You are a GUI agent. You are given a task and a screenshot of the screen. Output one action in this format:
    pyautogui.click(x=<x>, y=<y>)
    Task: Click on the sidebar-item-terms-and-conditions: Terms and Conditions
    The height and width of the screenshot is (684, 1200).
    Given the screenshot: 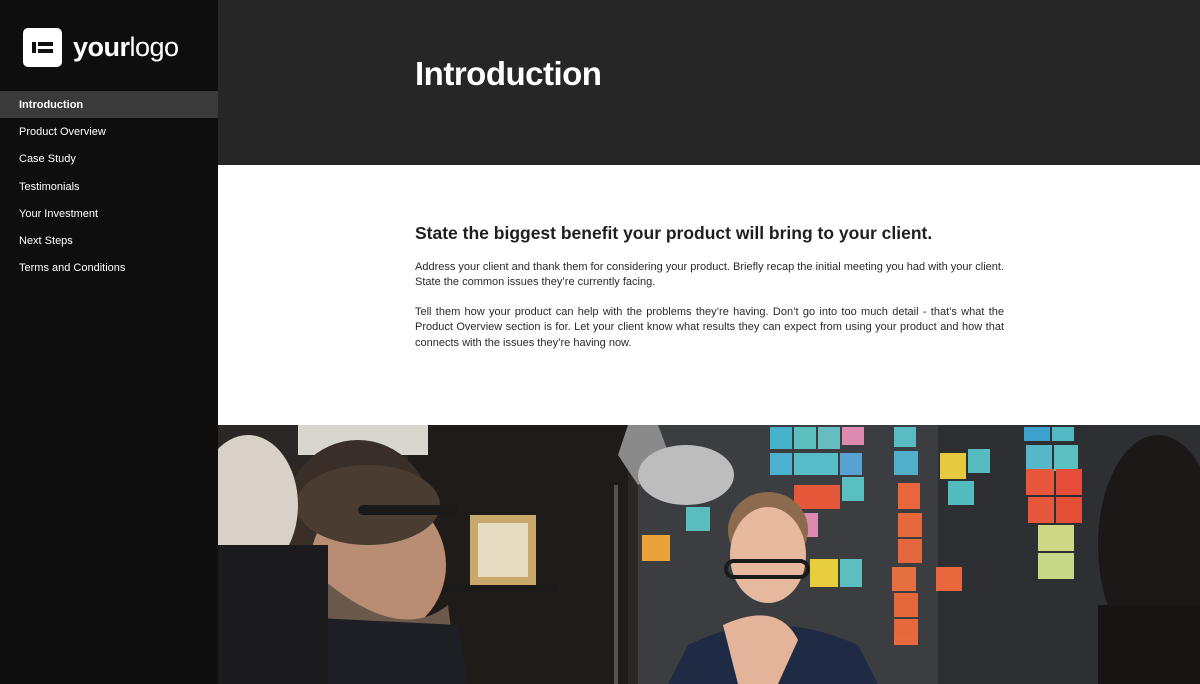 What is the action you would take?
    pyautogui.click(x=109, y=268)
    